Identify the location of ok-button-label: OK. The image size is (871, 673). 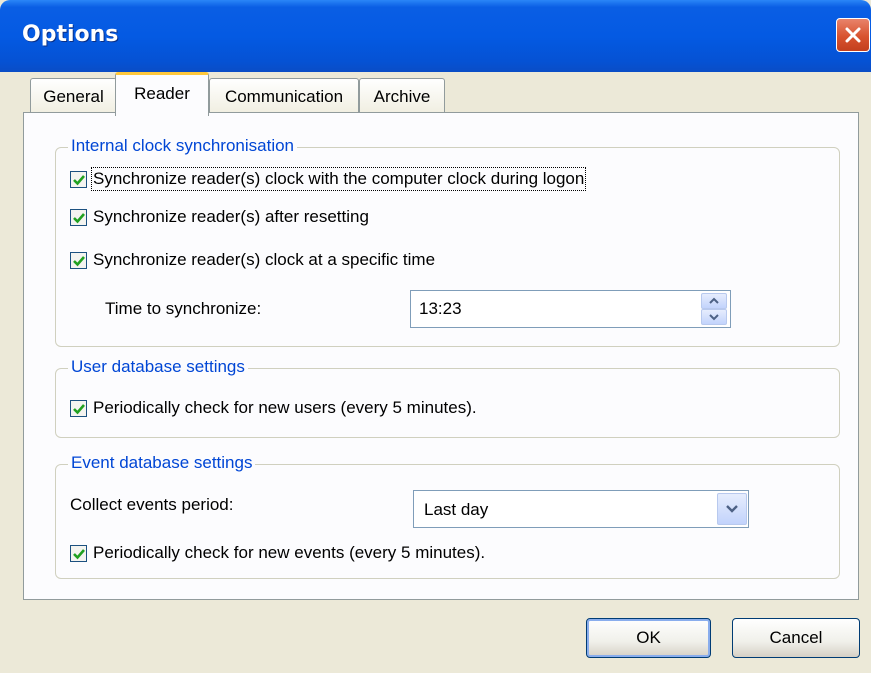
(648, 637).